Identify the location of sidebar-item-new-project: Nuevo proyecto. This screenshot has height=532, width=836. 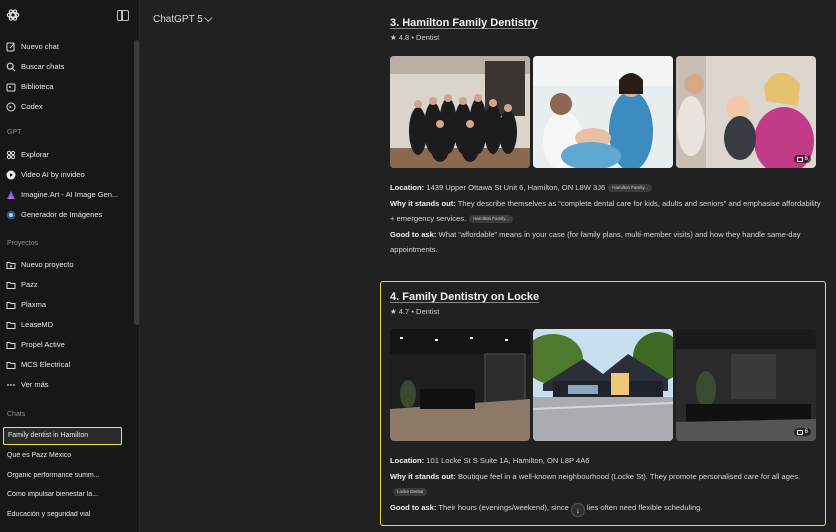
(67, 264).